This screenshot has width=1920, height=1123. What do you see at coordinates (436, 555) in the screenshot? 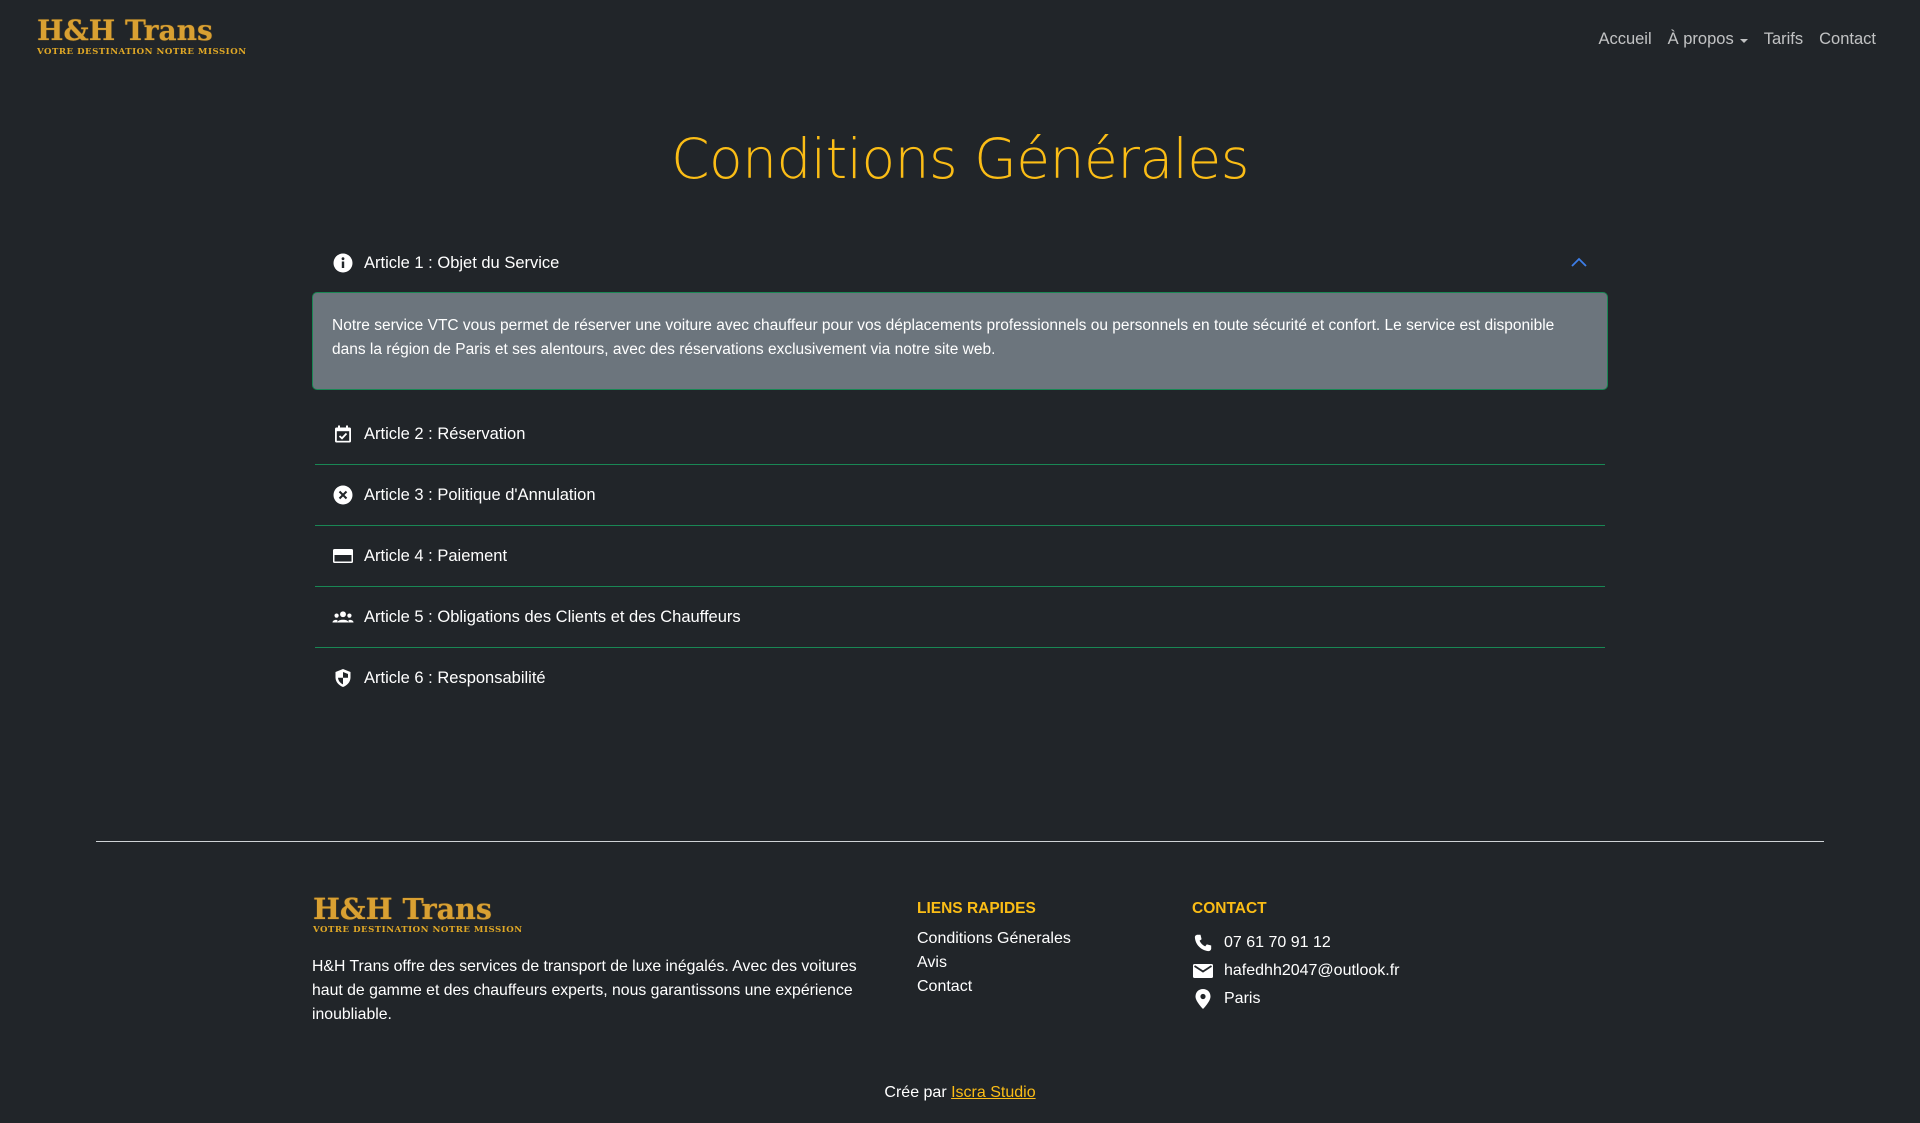
I see `accordion-label: Article 4 : Paiement` at bounding box center [436, 555].